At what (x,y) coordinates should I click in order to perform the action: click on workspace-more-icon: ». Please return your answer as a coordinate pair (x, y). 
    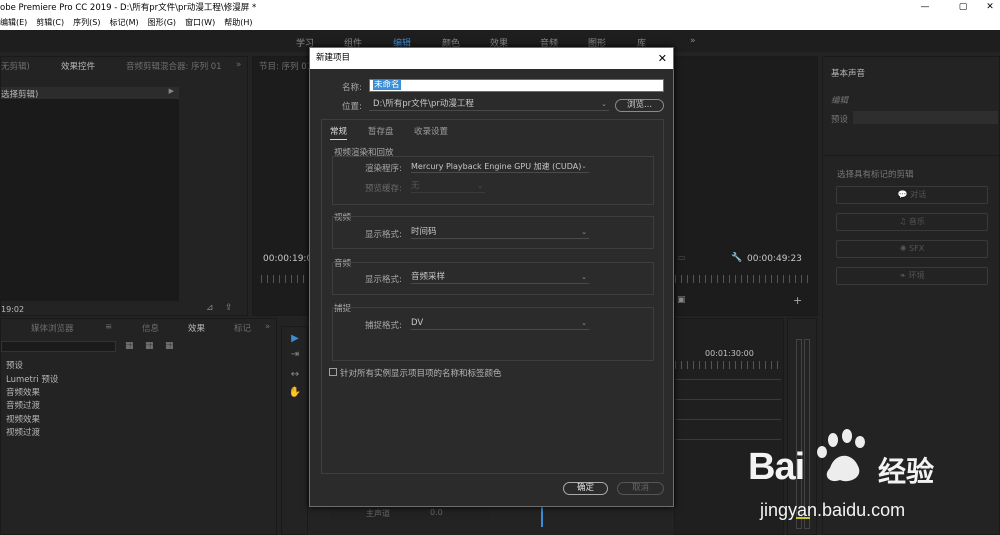
    Looking at the image, I should click on (693, 41).